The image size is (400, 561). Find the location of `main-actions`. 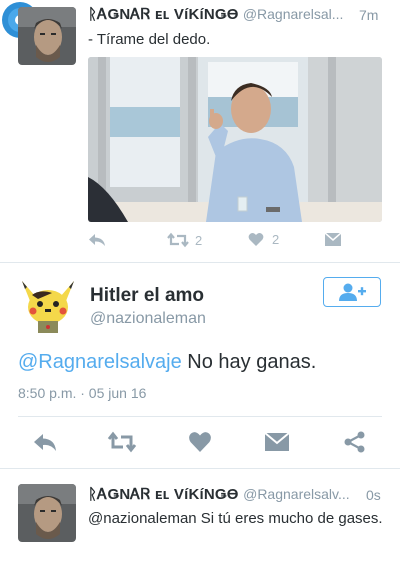

main-actions is located at coordinates (200, 443).